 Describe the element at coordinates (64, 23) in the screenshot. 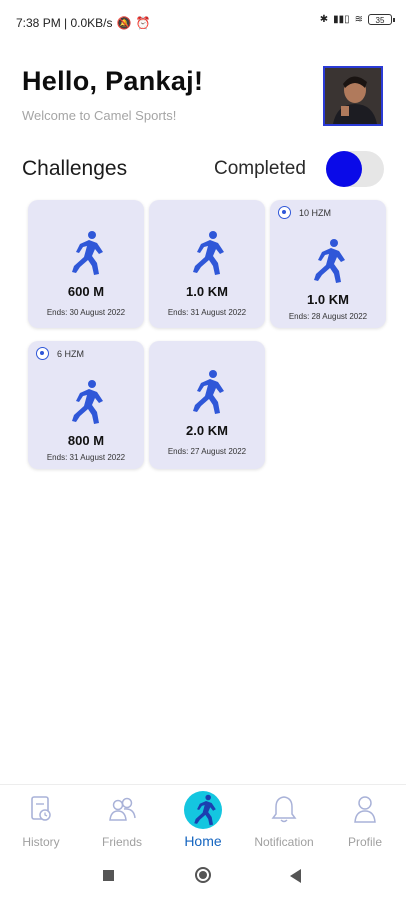

I see `status-time: 7:38 PM | 0.0KB/s` at that location.